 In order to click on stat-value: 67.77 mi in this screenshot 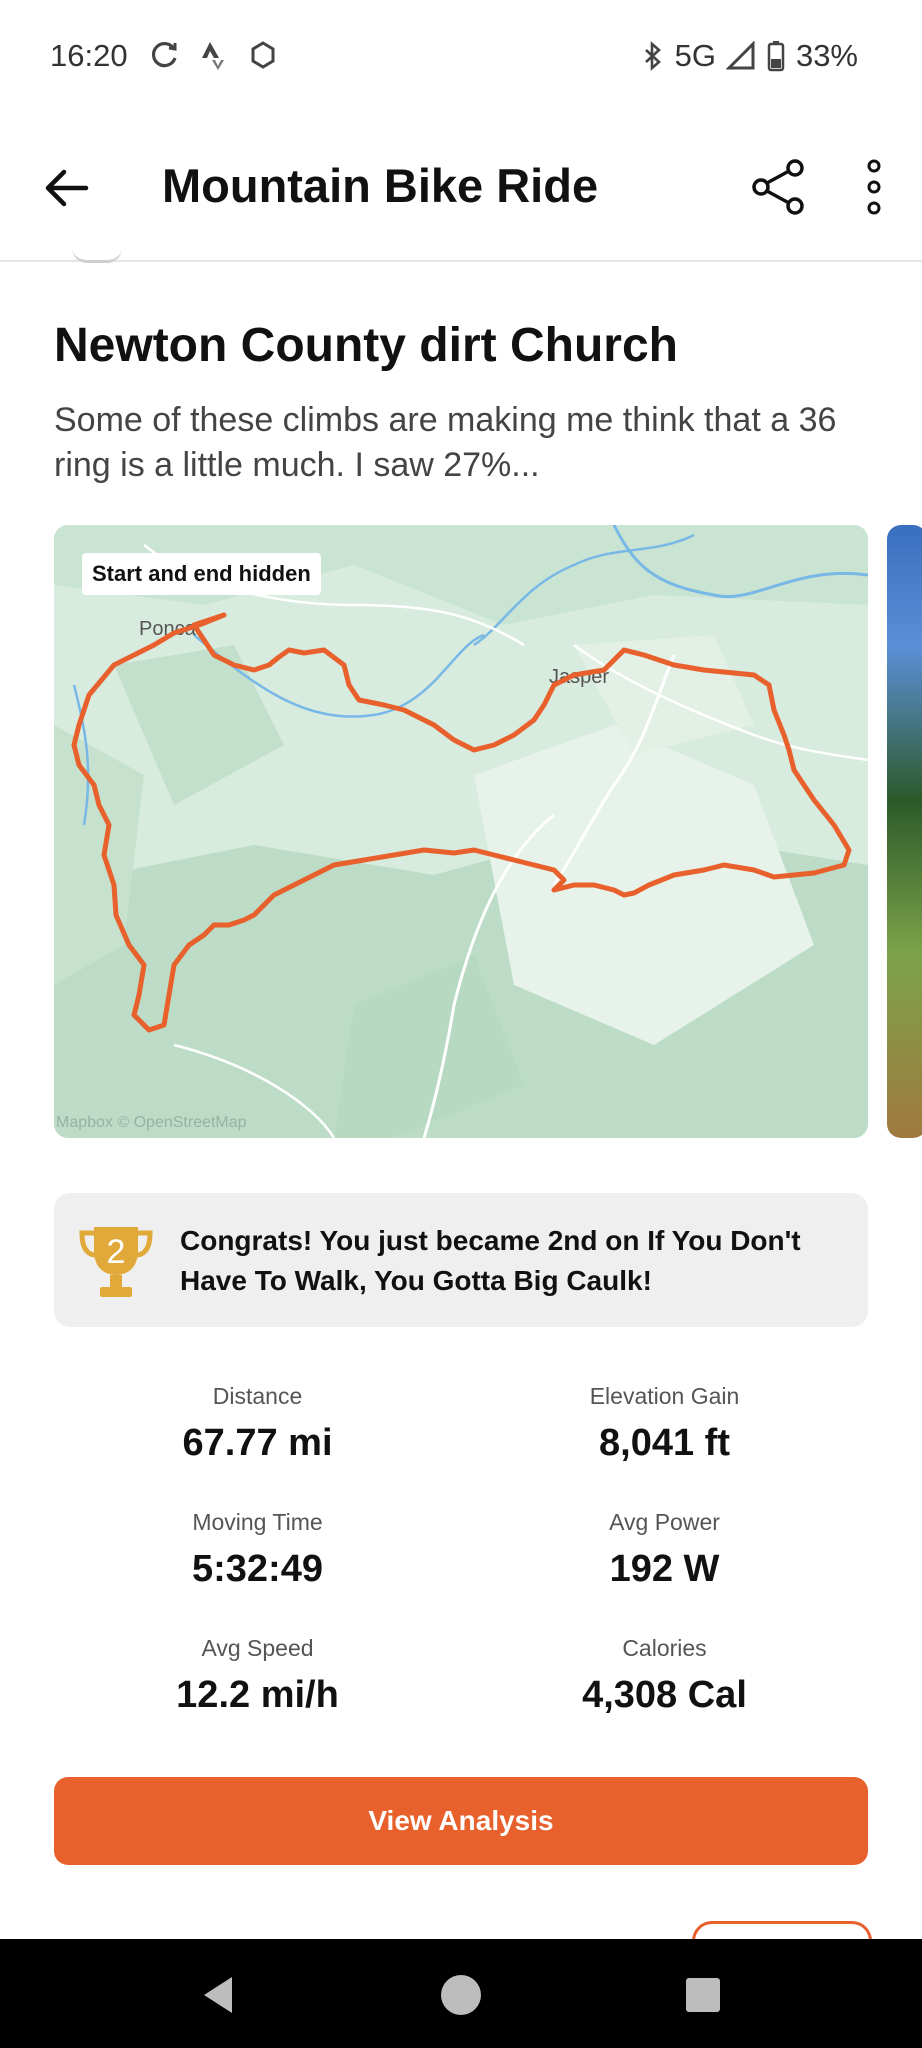, I will do `click(257, 1443)`.